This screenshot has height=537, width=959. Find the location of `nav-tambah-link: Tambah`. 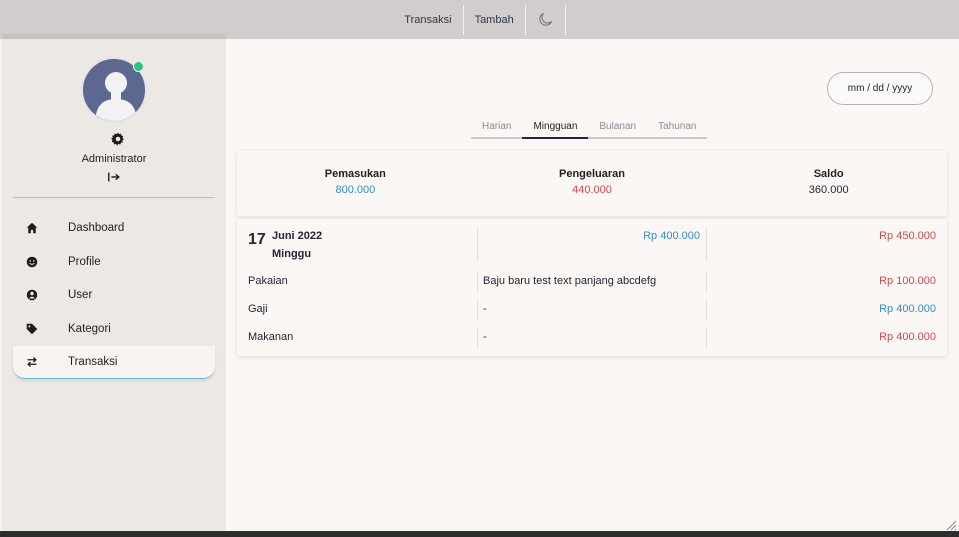

nav-tambah-link: Tambah is located at coordinates (495, 19).